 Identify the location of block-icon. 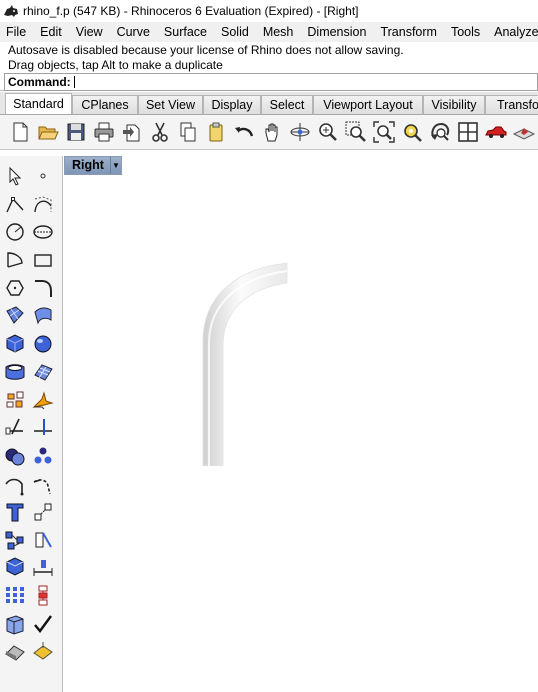
(15, 567).